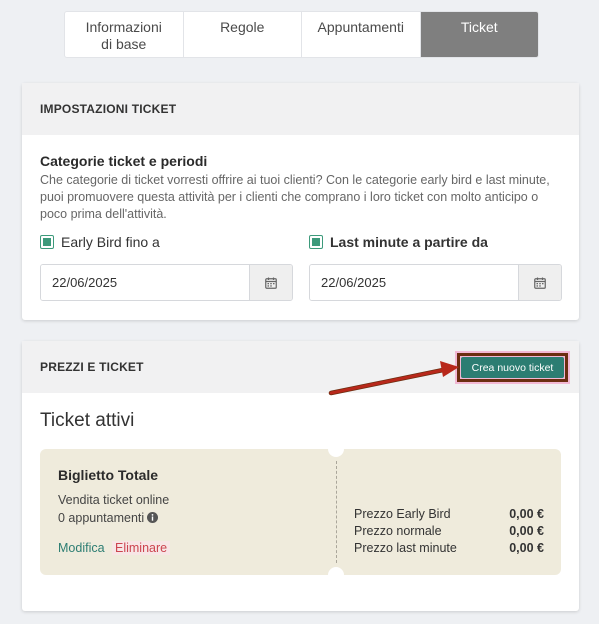 Image resolution: width=599 pixels, height=624 pixels. Describe the element at coordinates (414, 282) in the screenshot. I see `last-minute-date-input` at that location.